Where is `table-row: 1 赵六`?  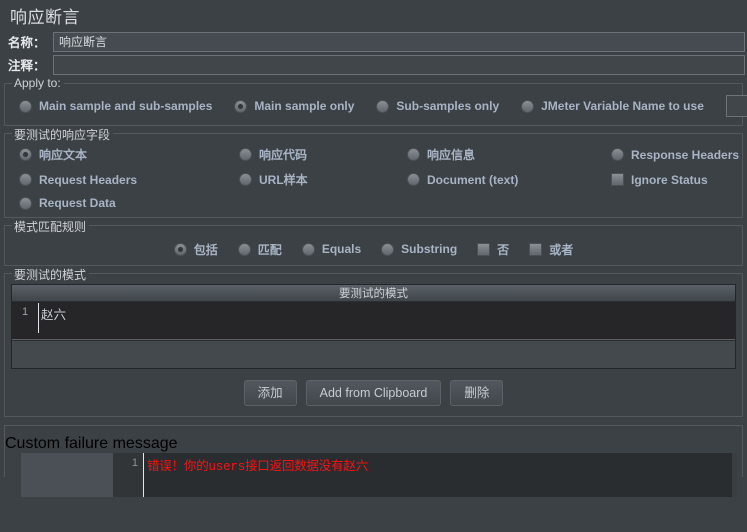
table-row: 1 赵六 is located at coordinates (373, 321).